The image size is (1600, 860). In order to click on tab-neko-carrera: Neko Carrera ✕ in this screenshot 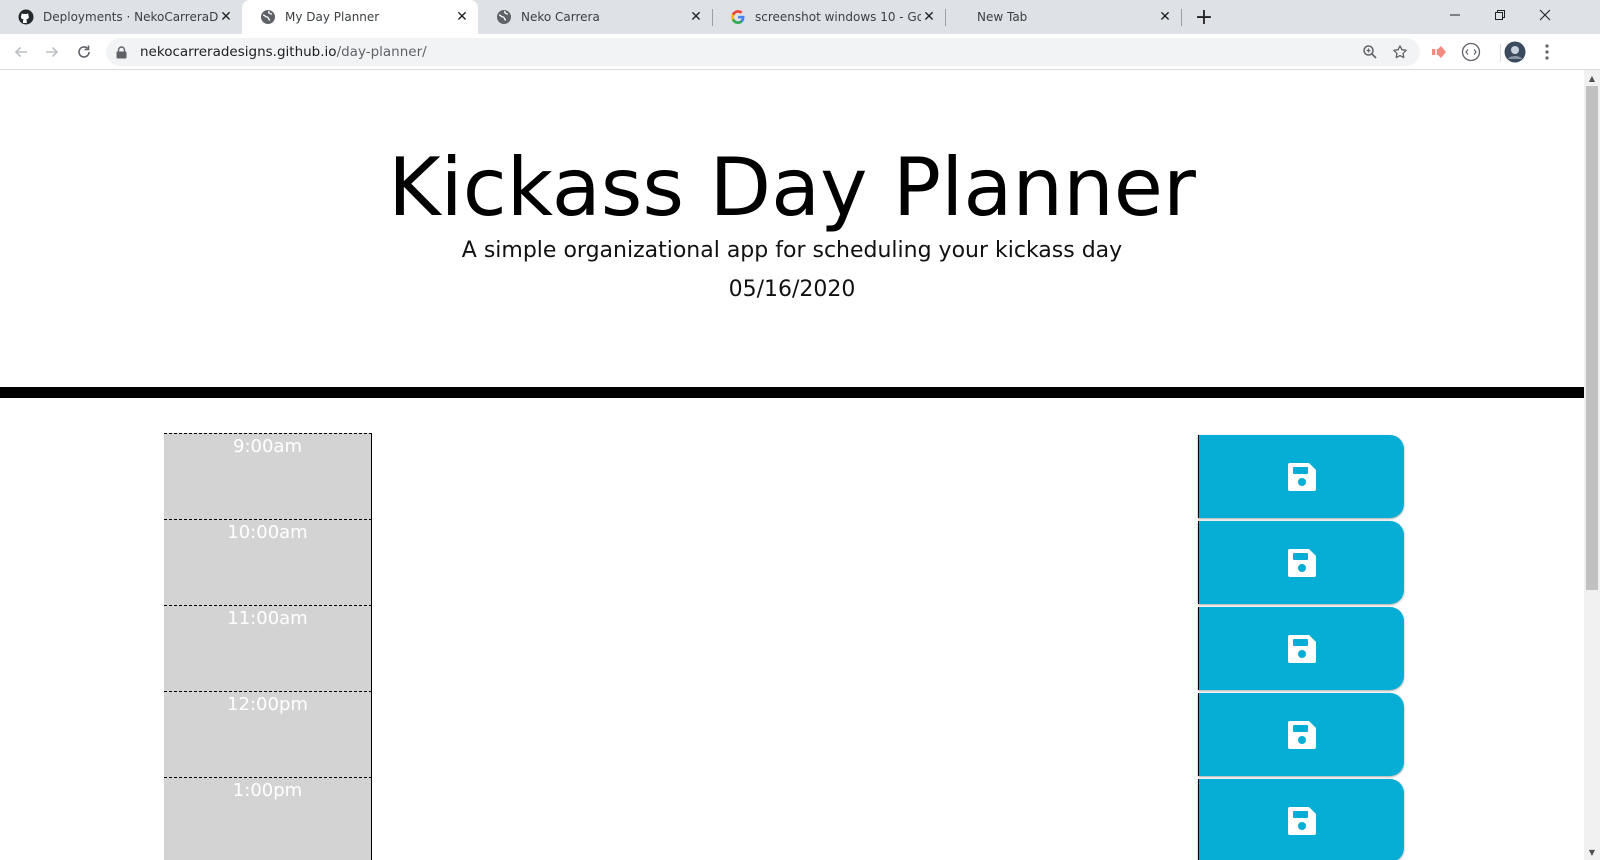, I will do `click(595, 17)`.